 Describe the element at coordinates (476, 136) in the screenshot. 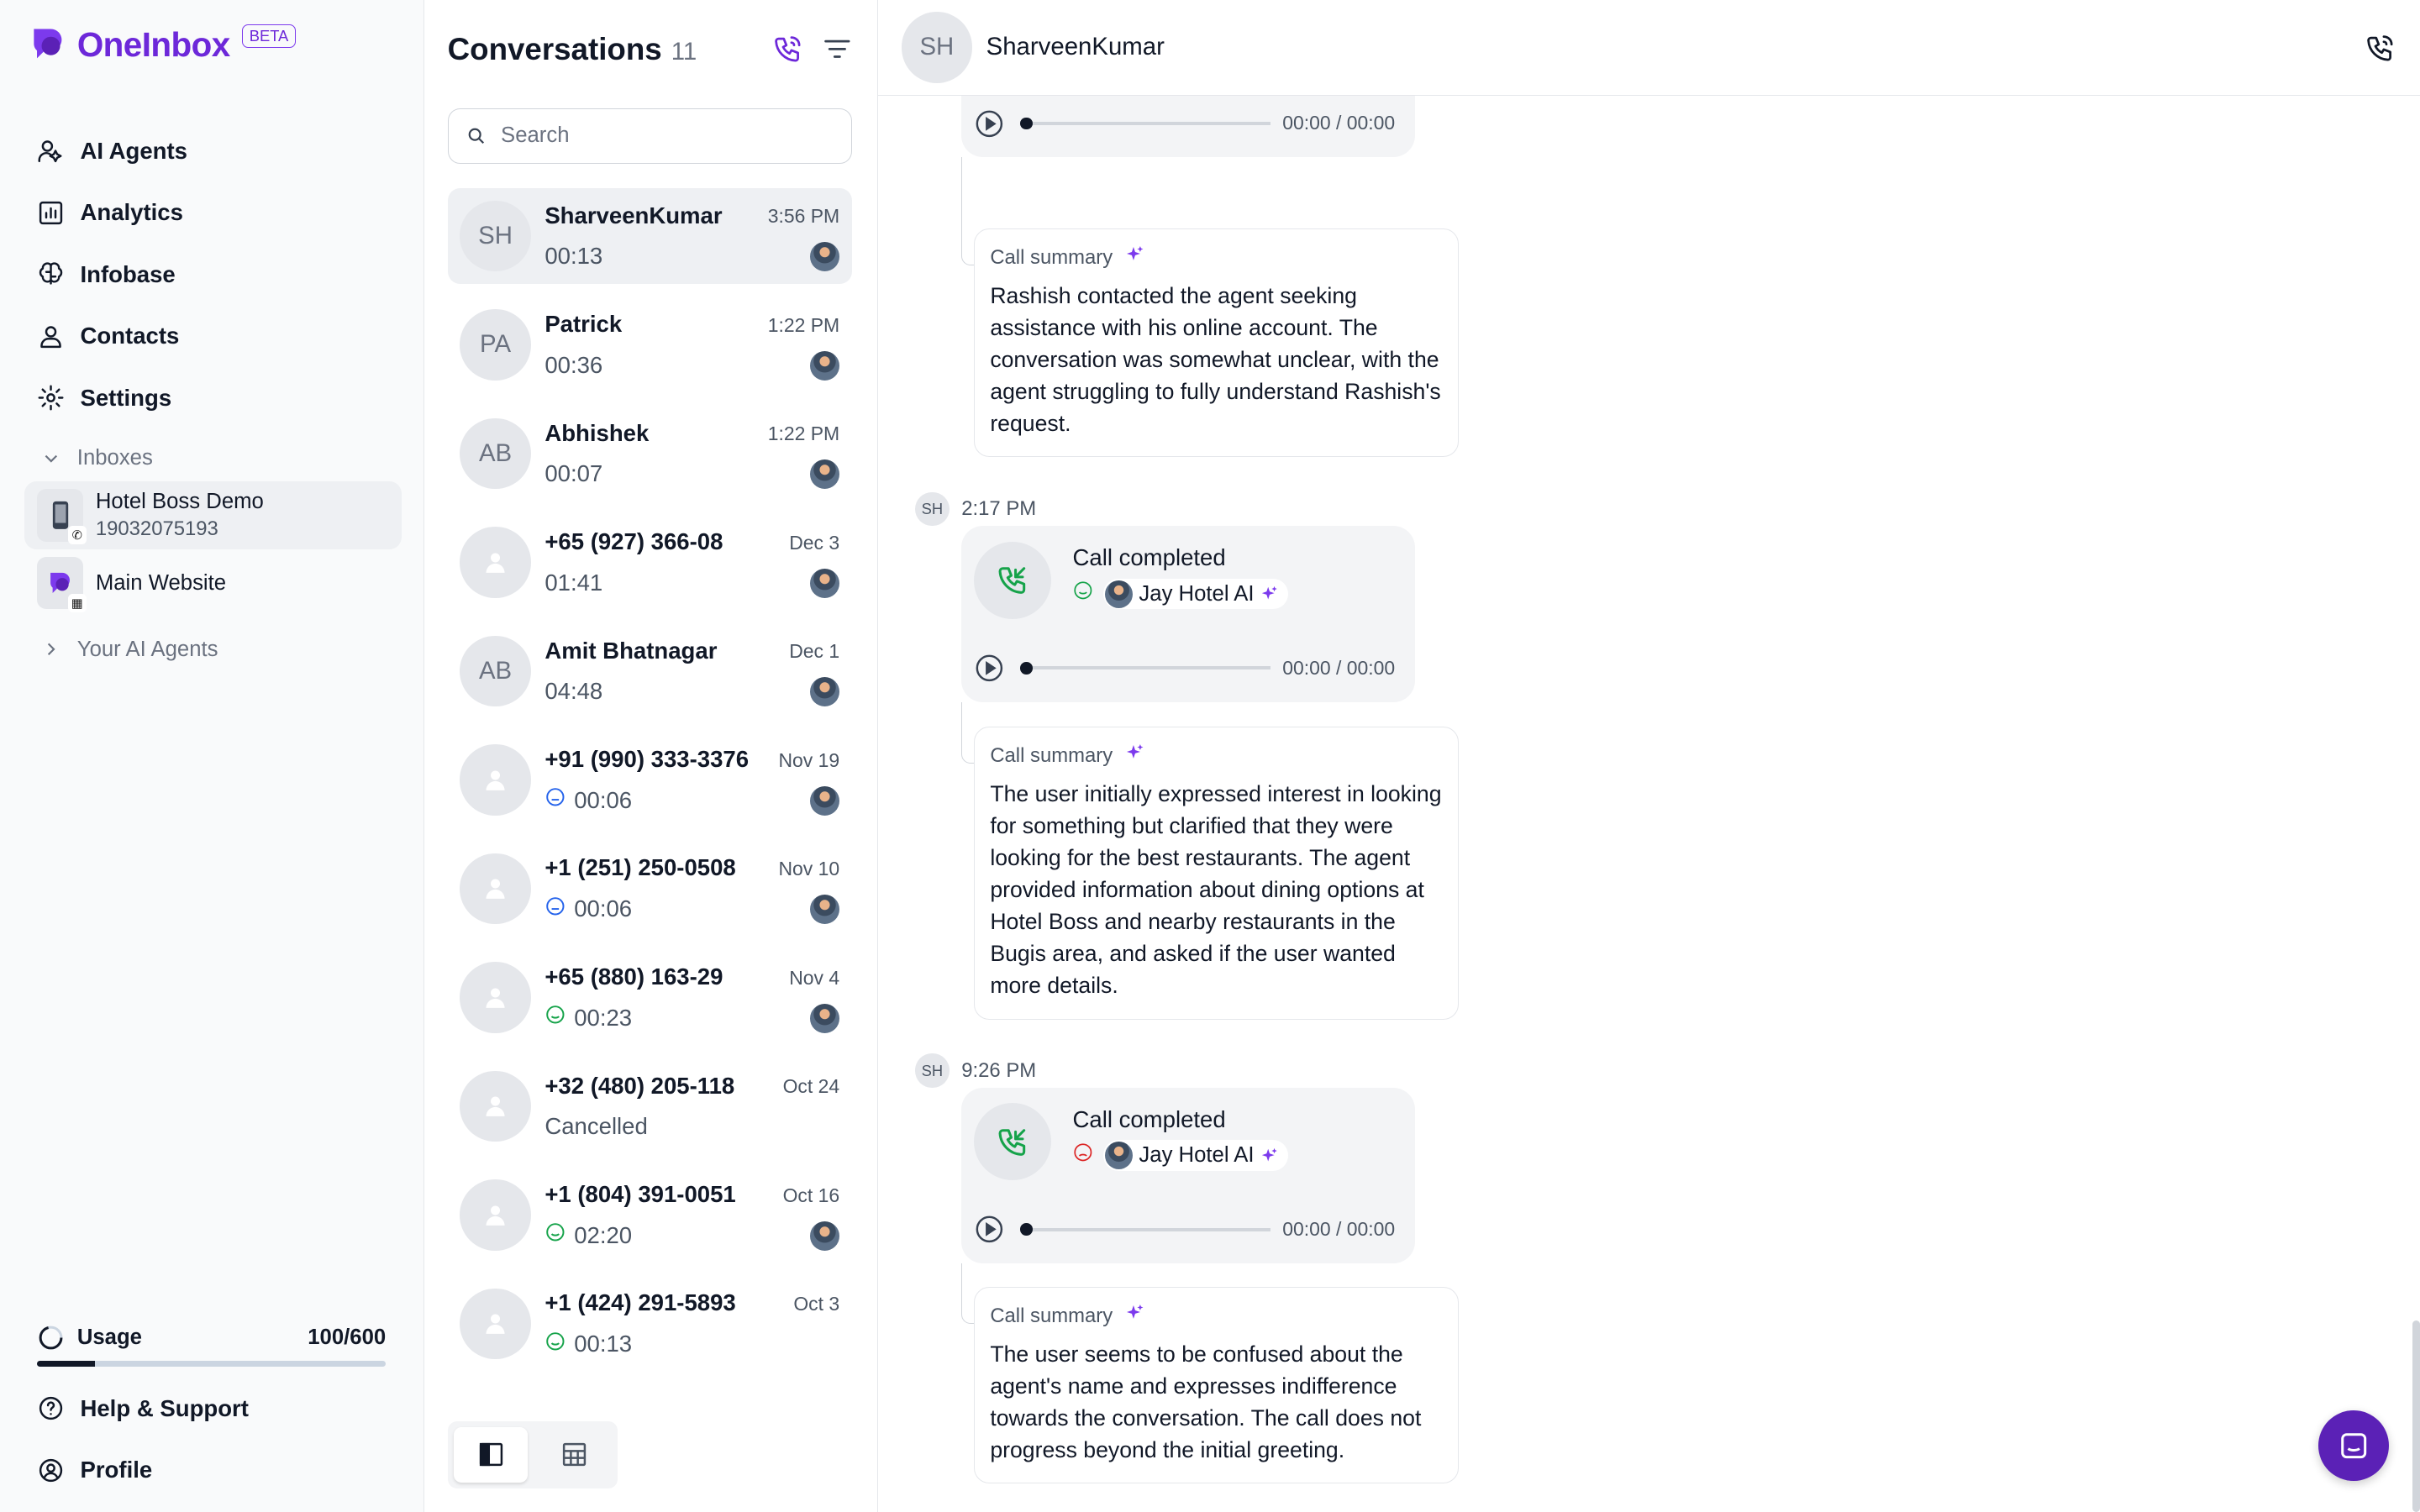

I see `search-icon` at that location.